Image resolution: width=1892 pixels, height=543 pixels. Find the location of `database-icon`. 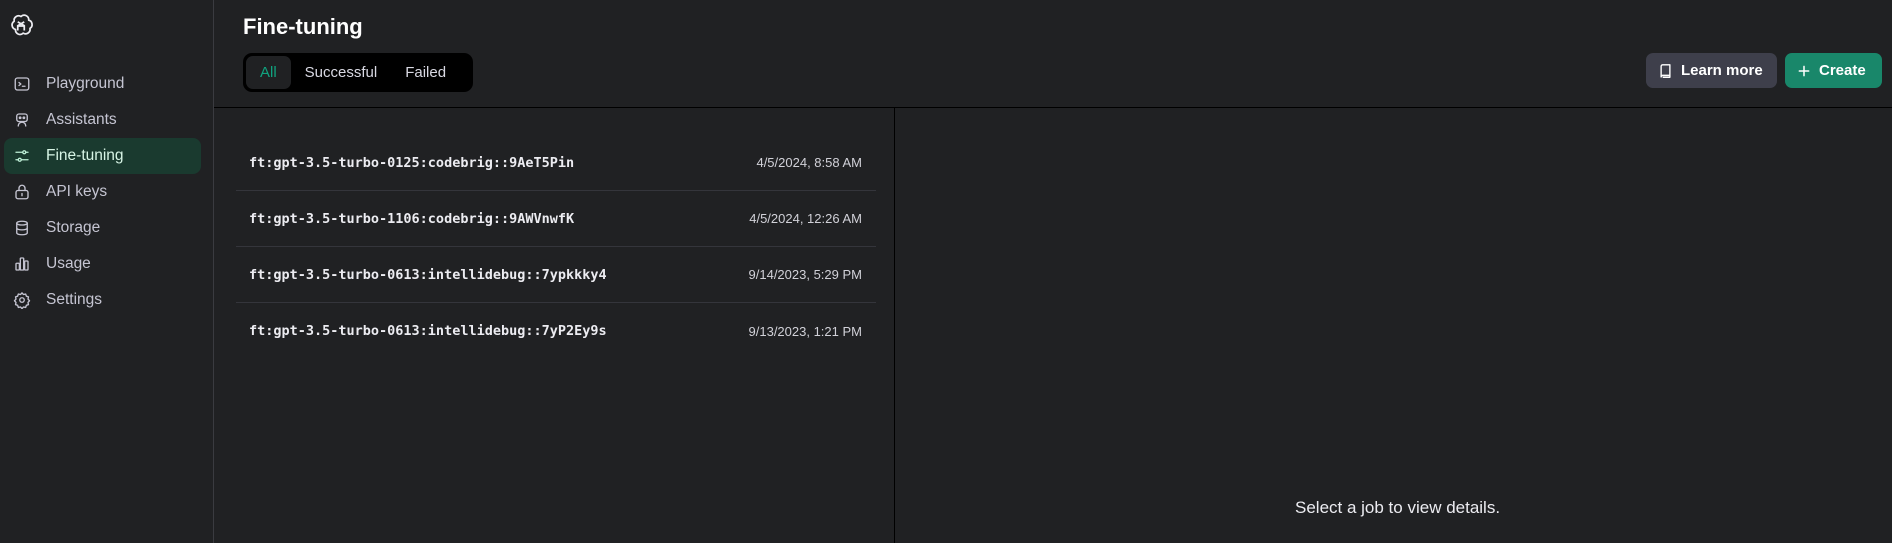

database-icon is located at coordinates (22, 228).